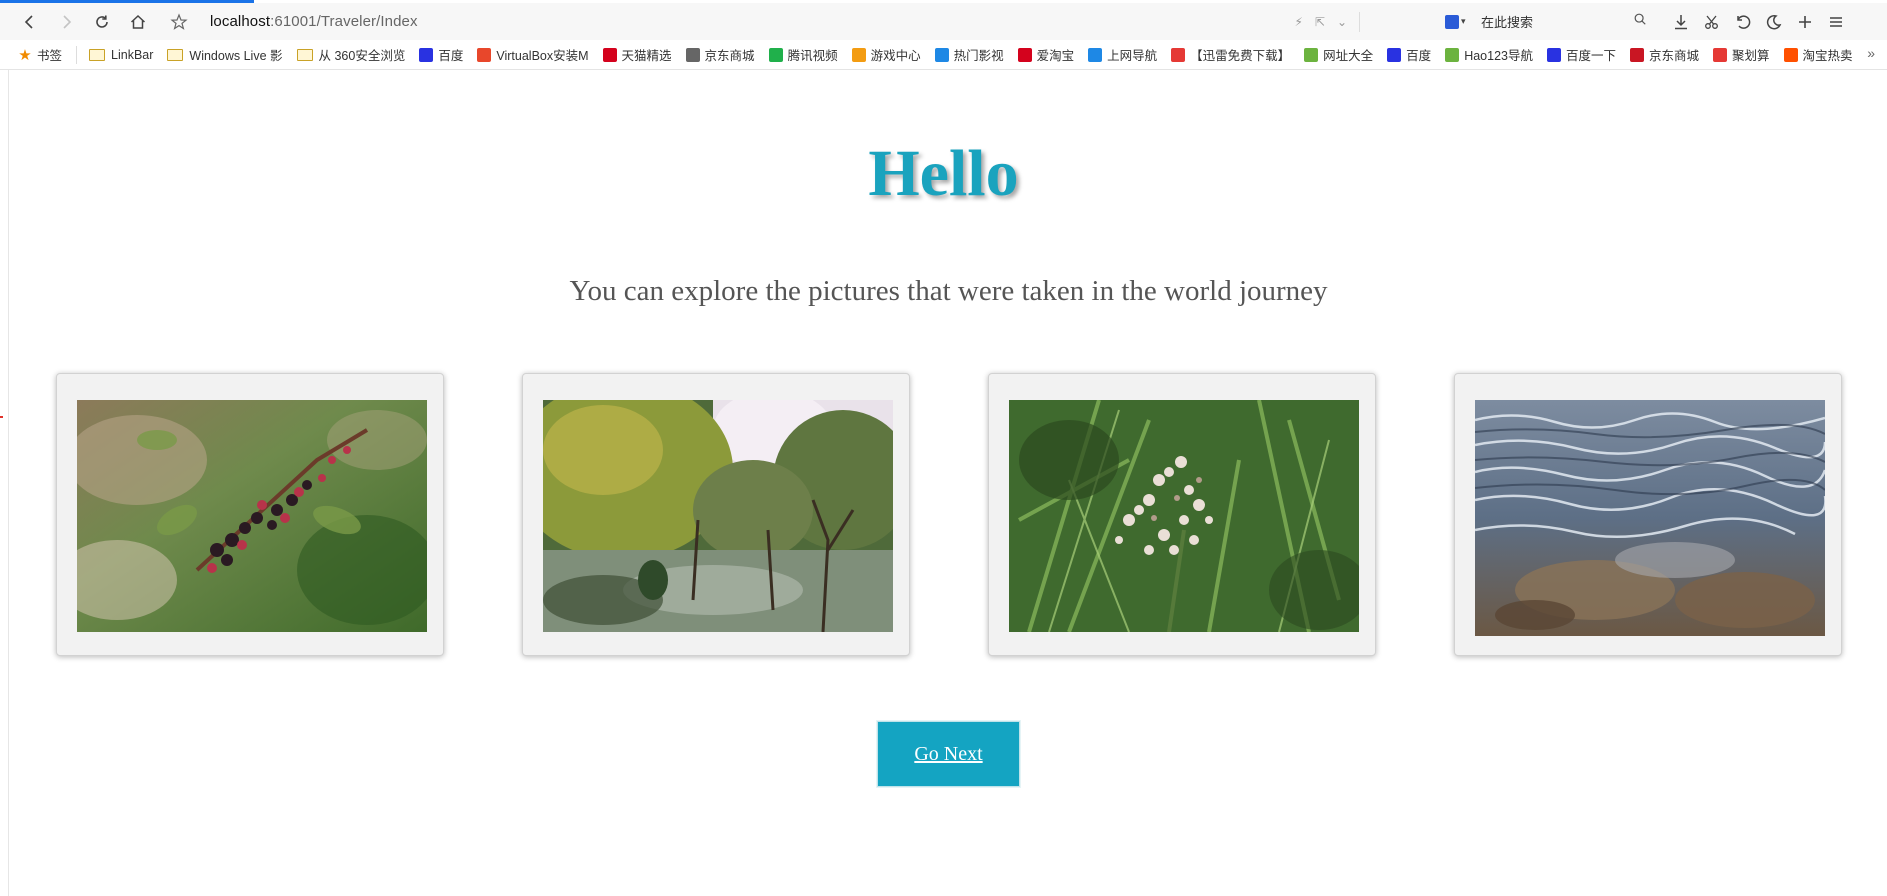 The image size is (1887, 896). What do you see at coordinates (542, 56) in the screenshot?
I see `bookmark-label: VirtualBox安装M` at bounding box center [542, 56].